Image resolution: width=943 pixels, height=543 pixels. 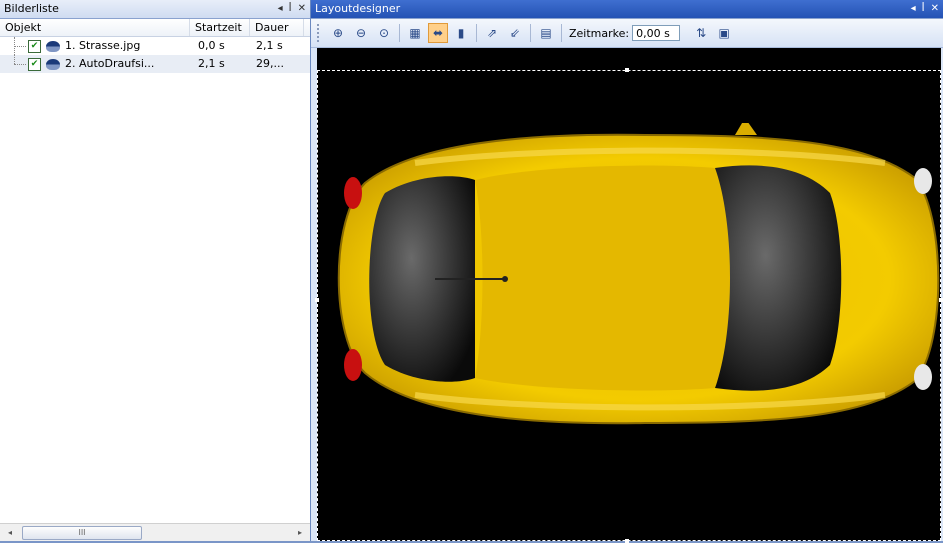 What do you see at coordinates (361, 33) in the screenshot?
I see `zoom-out-icon: ⊖` at bounding box center [361, 33].